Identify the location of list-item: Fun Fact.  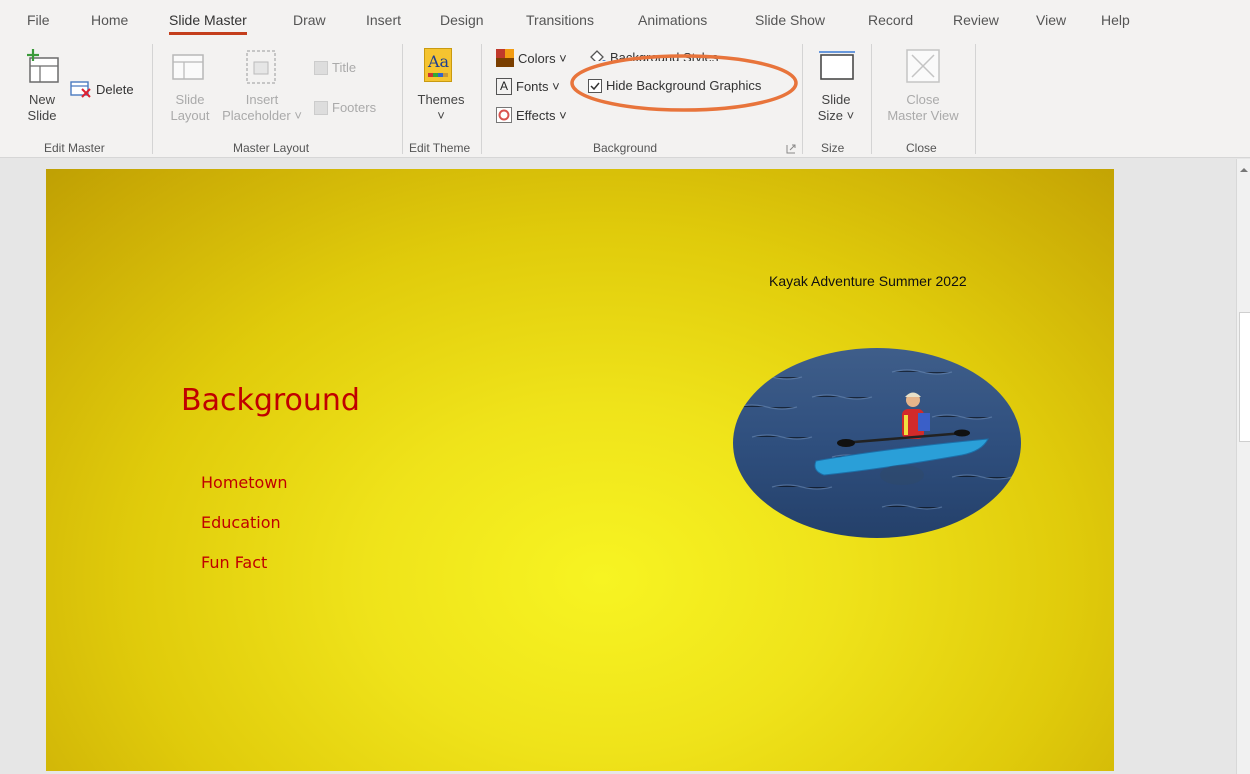
(234, 562).